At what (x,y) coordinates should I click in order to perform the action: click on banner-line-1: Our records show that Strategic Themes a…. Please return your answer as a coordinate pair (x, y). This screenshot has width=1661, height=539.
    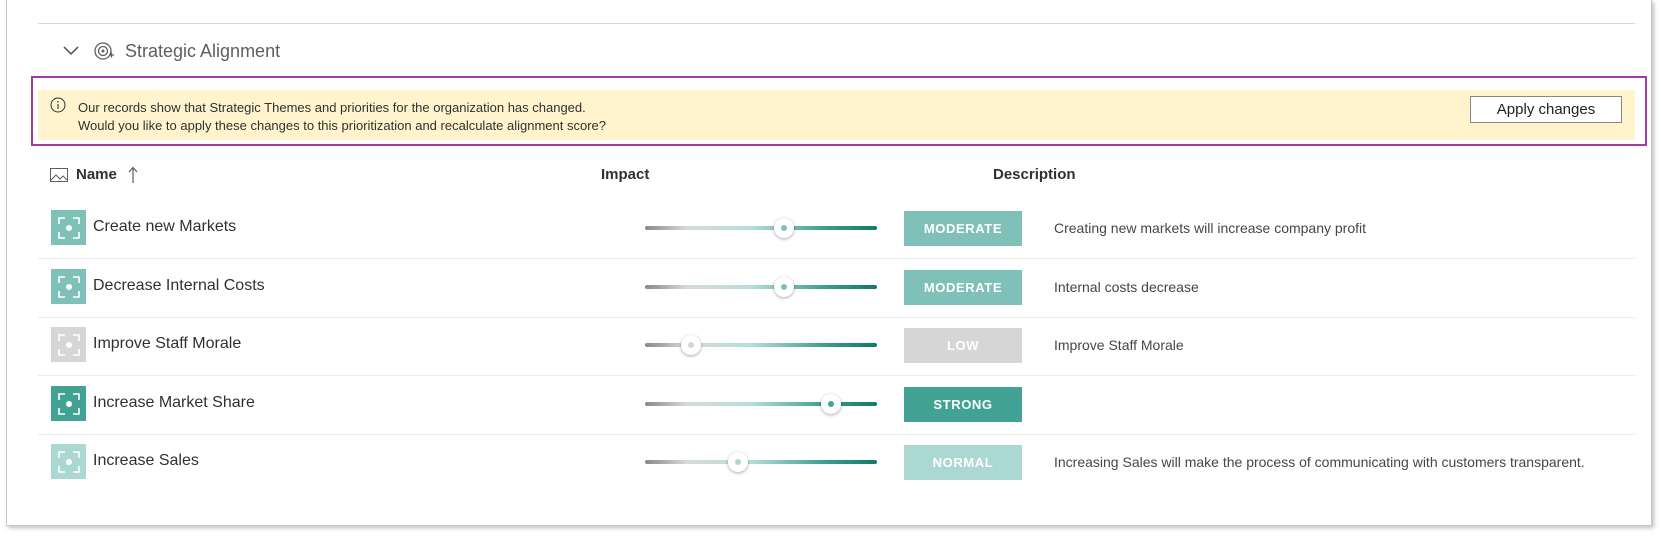
    Looking at the image, I should click on (332, 107).